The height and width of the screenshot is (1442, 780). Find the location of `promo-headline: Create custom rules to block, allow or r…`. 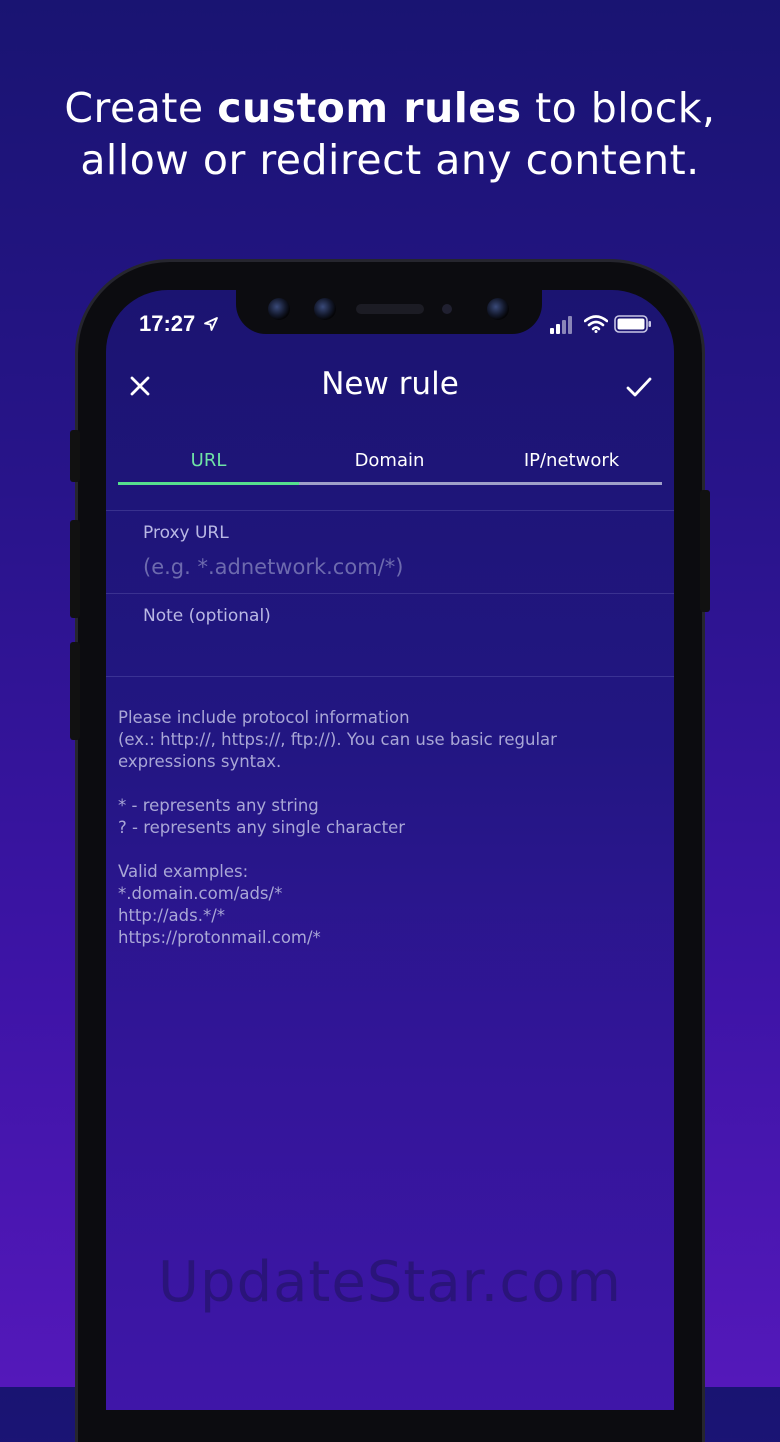

promo-headline: Create custom rules to block, allow or r… is located at coordinates (390, 134).